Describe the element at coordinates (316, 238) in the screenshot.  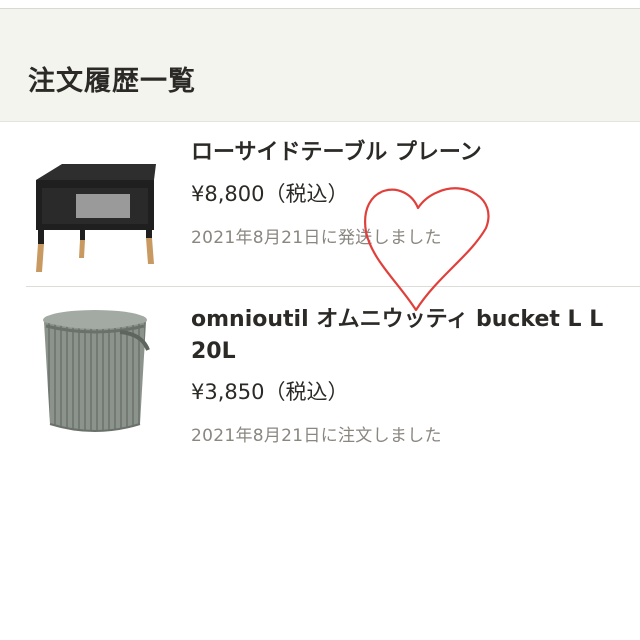
I see `item-status: 2021年8月21日に発送しました` at that location.